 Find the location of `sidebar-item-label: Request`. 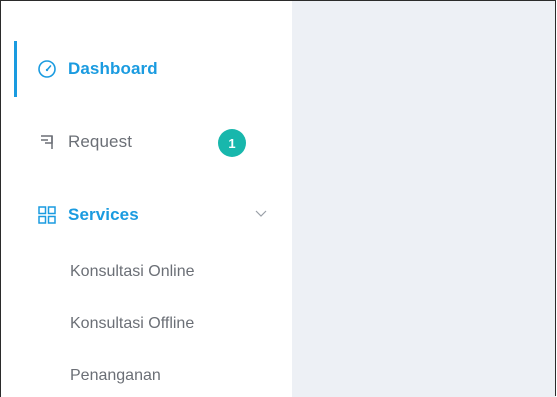

sidebar-item-label: Request is located at coordinates (100, 141).